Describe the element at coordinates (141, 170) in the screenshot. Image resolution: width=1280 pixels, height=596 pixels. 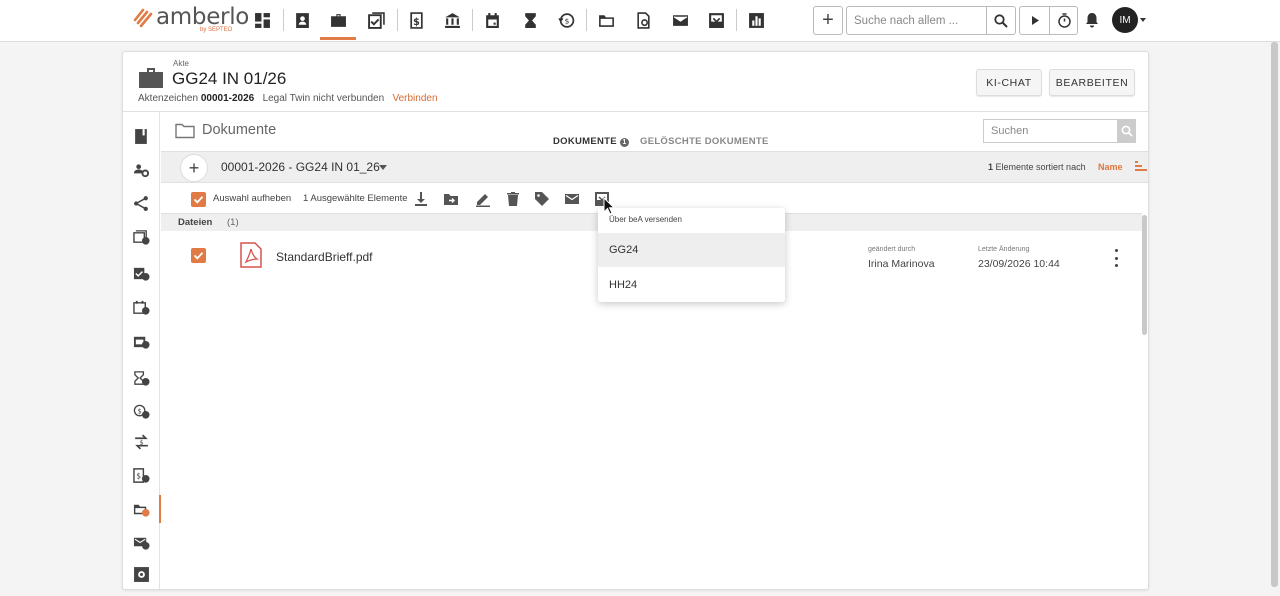
I see `participants-icon` at that location.